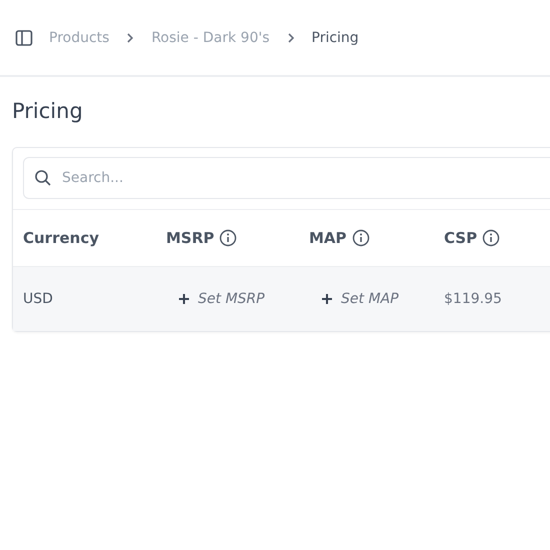 The width and height of the screenshot is (550, 550). What do you see at coordinates (79, 38) in the screenshot?
I see `breadcrumb-link: Products` at bounding box center [79, 38].